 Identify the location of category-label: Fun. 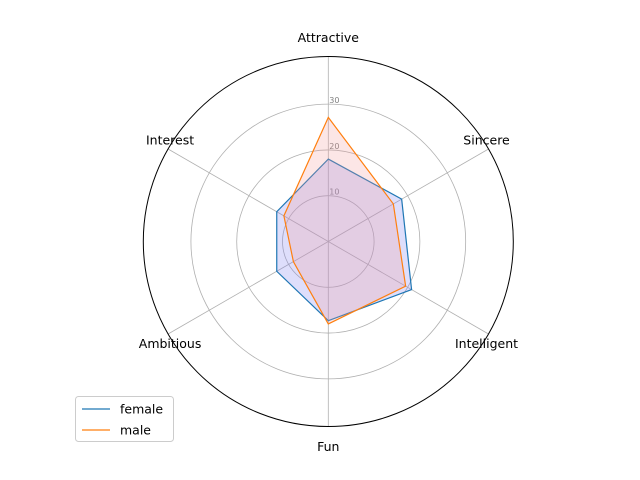
(328, 446).